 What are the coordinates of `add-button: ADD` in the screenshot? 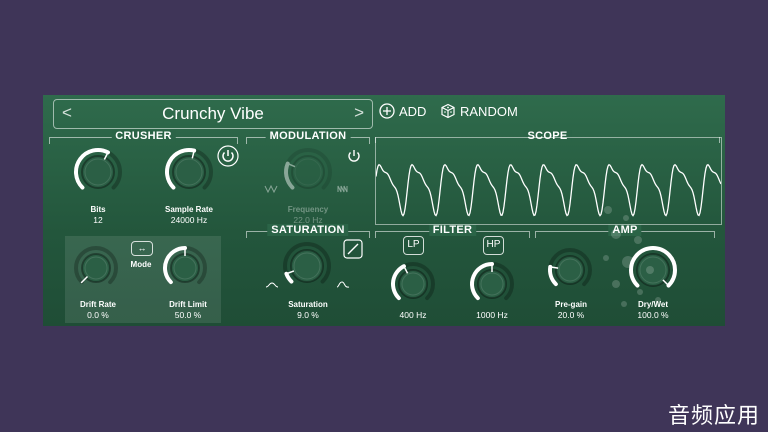 It's located at (402, 111).